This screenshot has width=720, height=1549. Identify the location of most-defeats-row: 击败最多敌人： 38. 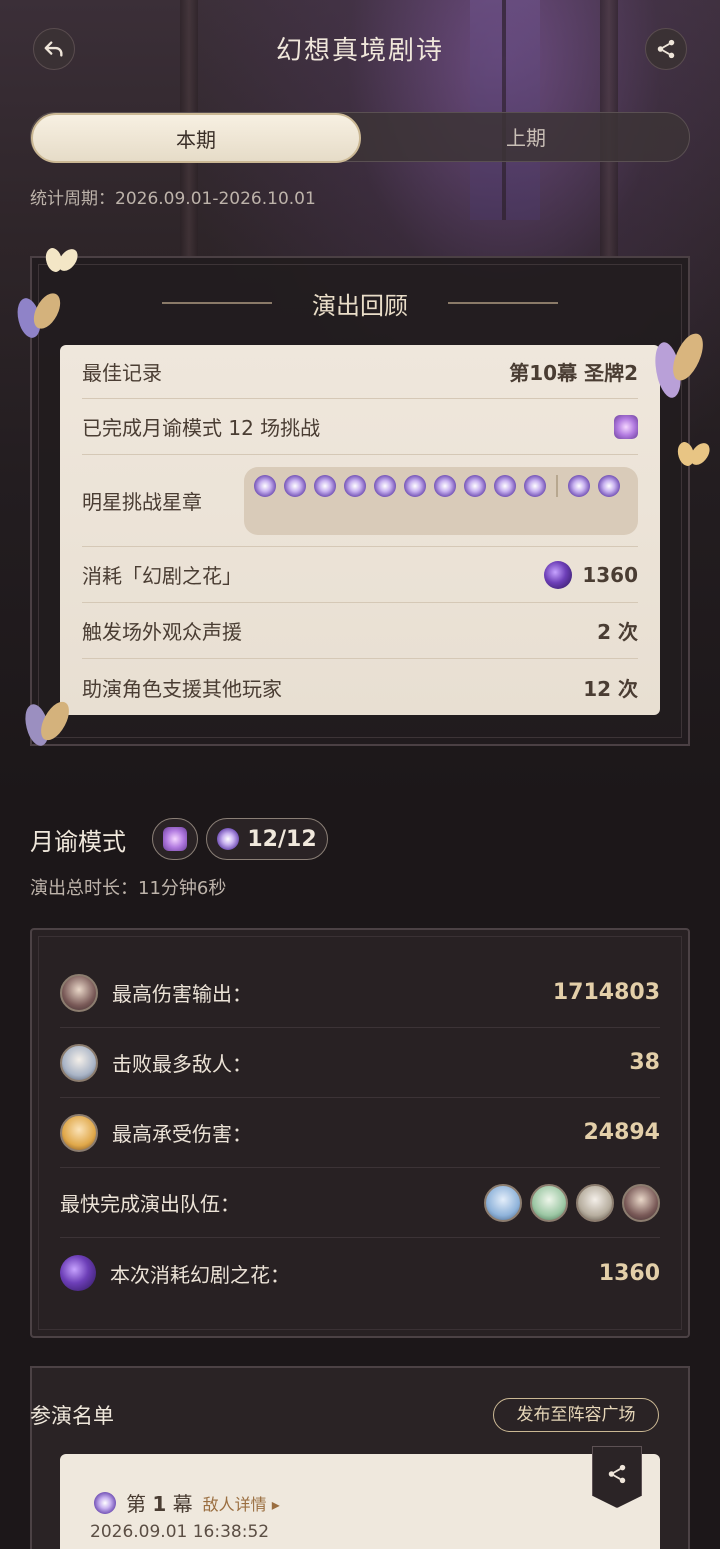
(360, 1063).